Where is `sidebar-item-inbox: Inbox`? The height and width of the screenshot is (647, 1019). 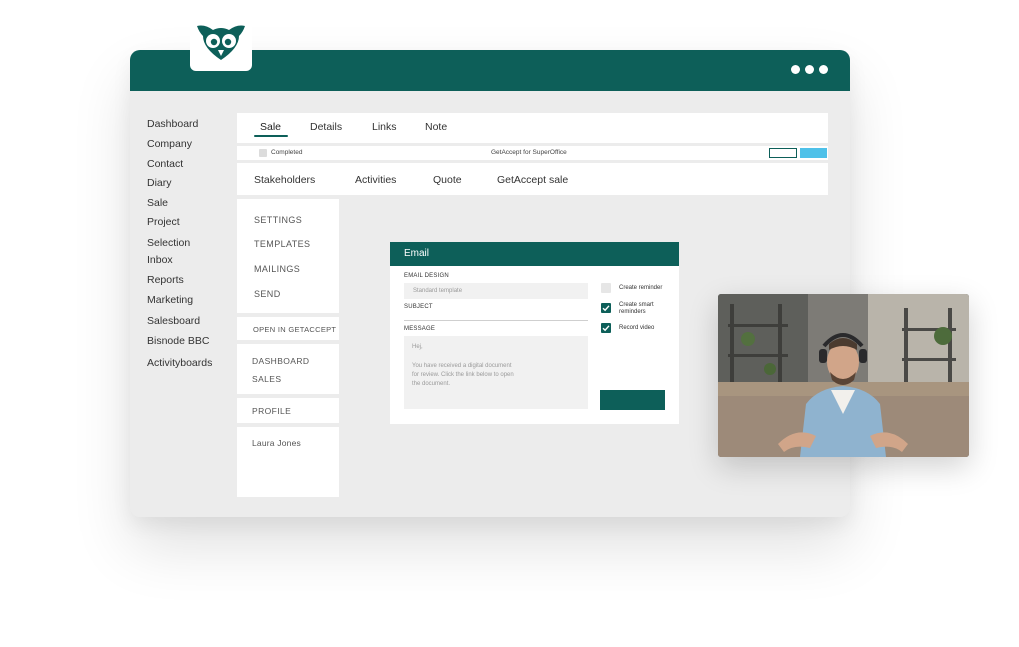 sidebar-item-inbox: Inbox is located at coordinates (160, 260).